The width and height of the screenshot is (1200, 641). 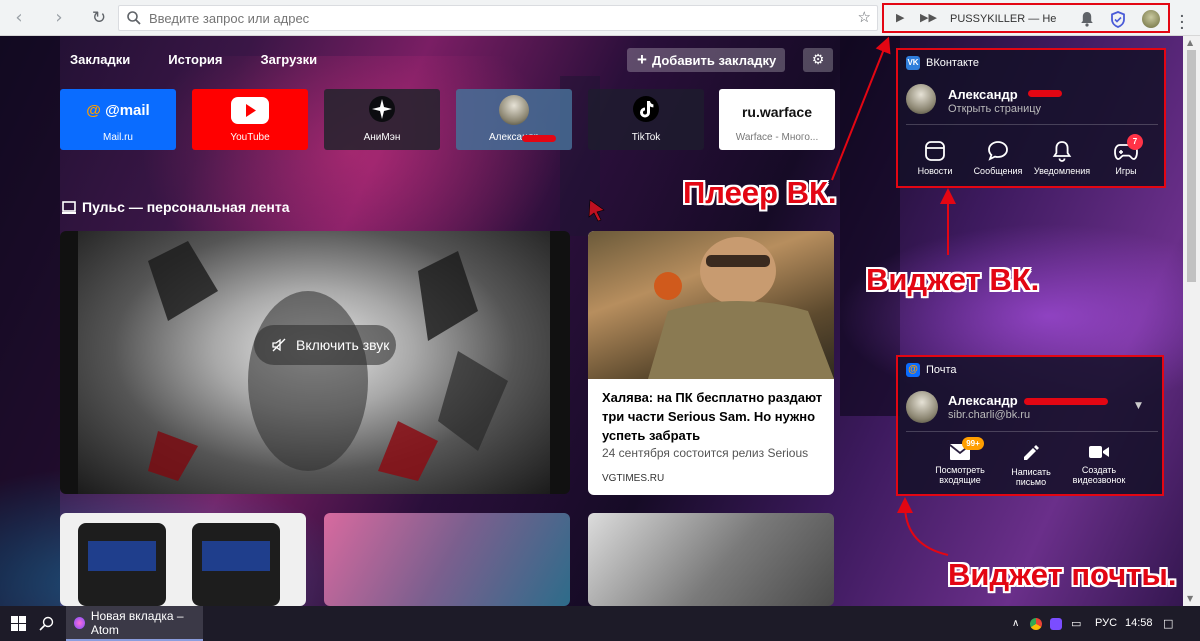 I want to click on windows-start-icon, so click(x=18, y=623).